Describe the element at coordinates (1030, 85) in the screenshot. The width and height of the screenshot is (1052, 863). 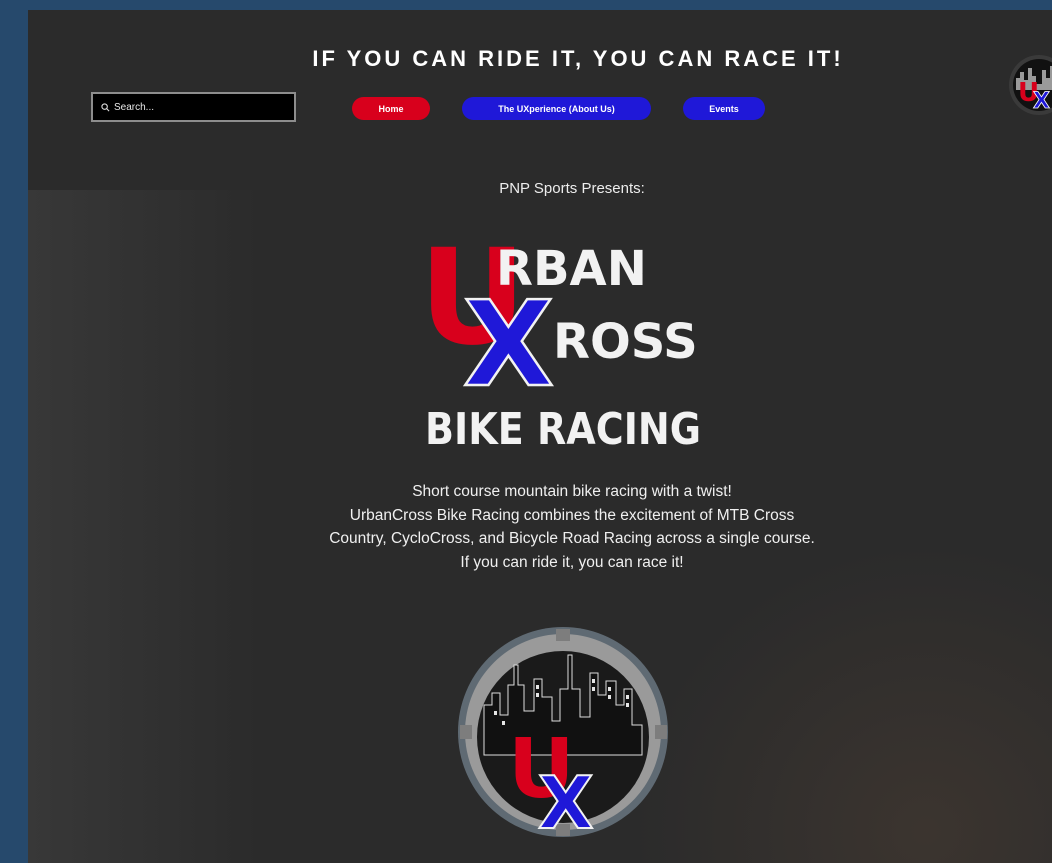
I see `header-logo: U X` at that location.